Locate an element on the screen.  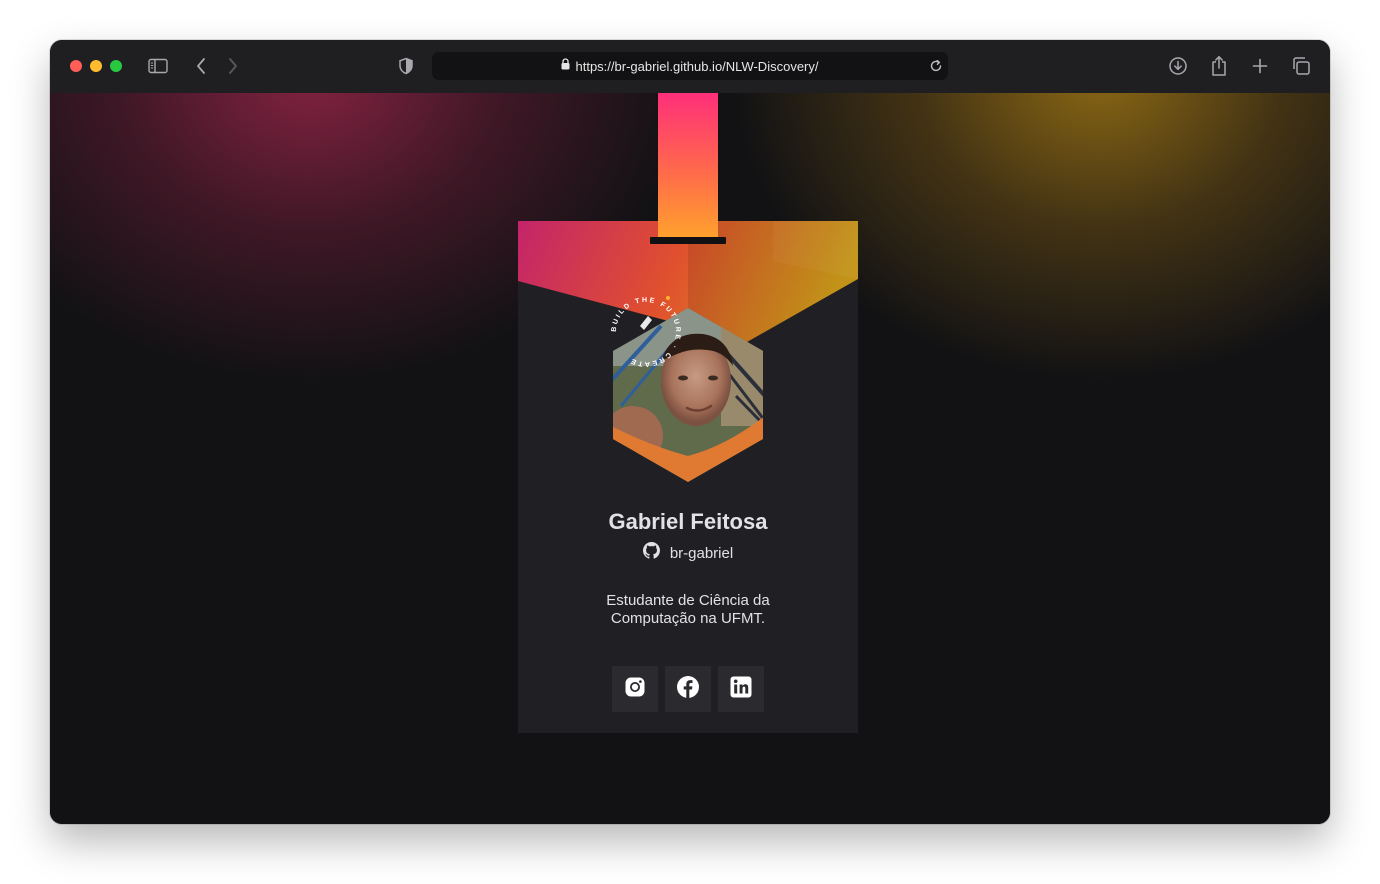
sidebar-icon is located at coordinates (158, 66).